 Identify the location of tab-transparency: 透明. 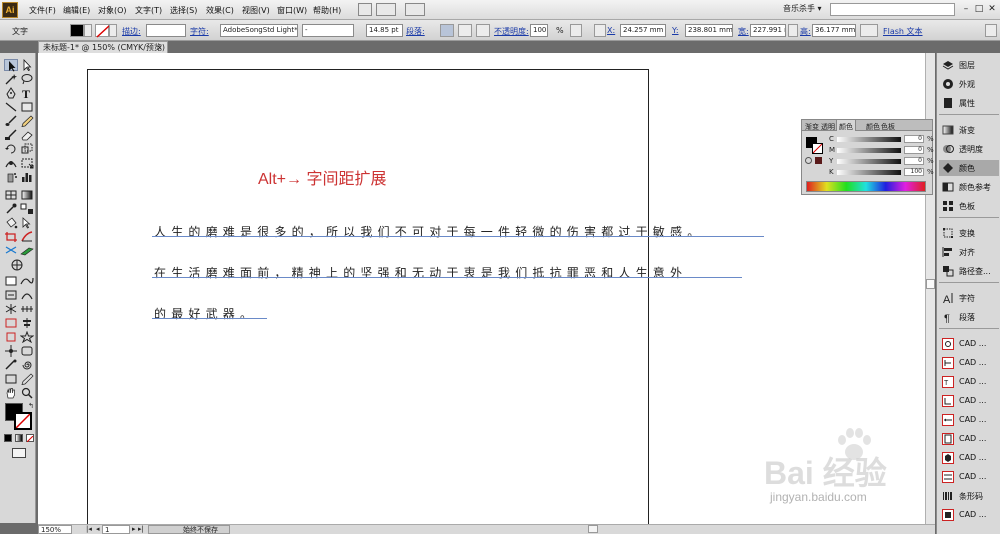
(828, 127).